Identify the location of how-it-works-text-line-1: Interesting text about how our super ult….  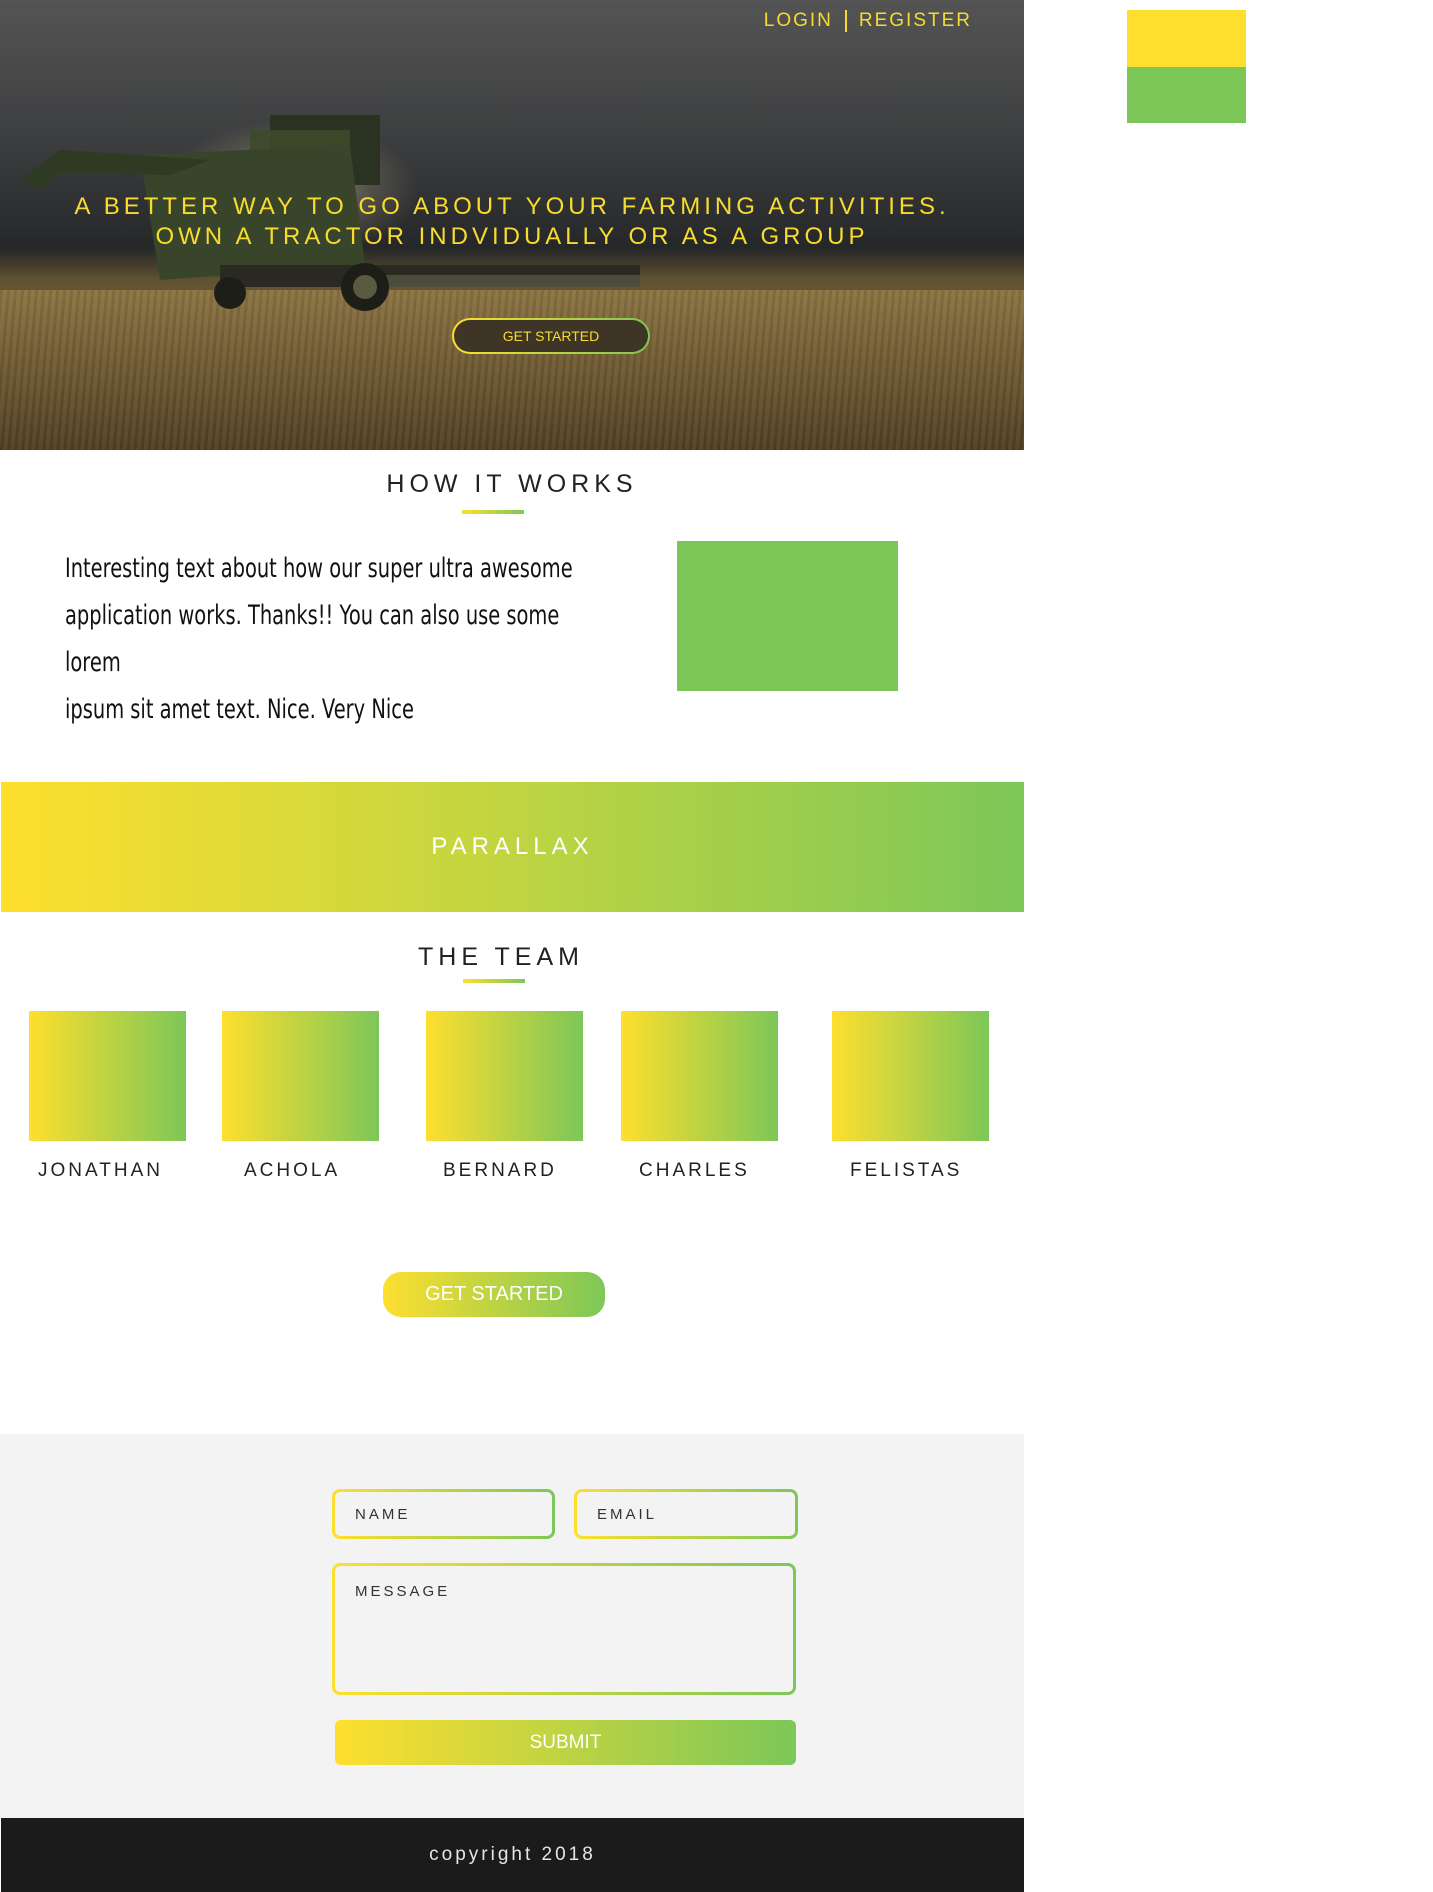
(319, 568).